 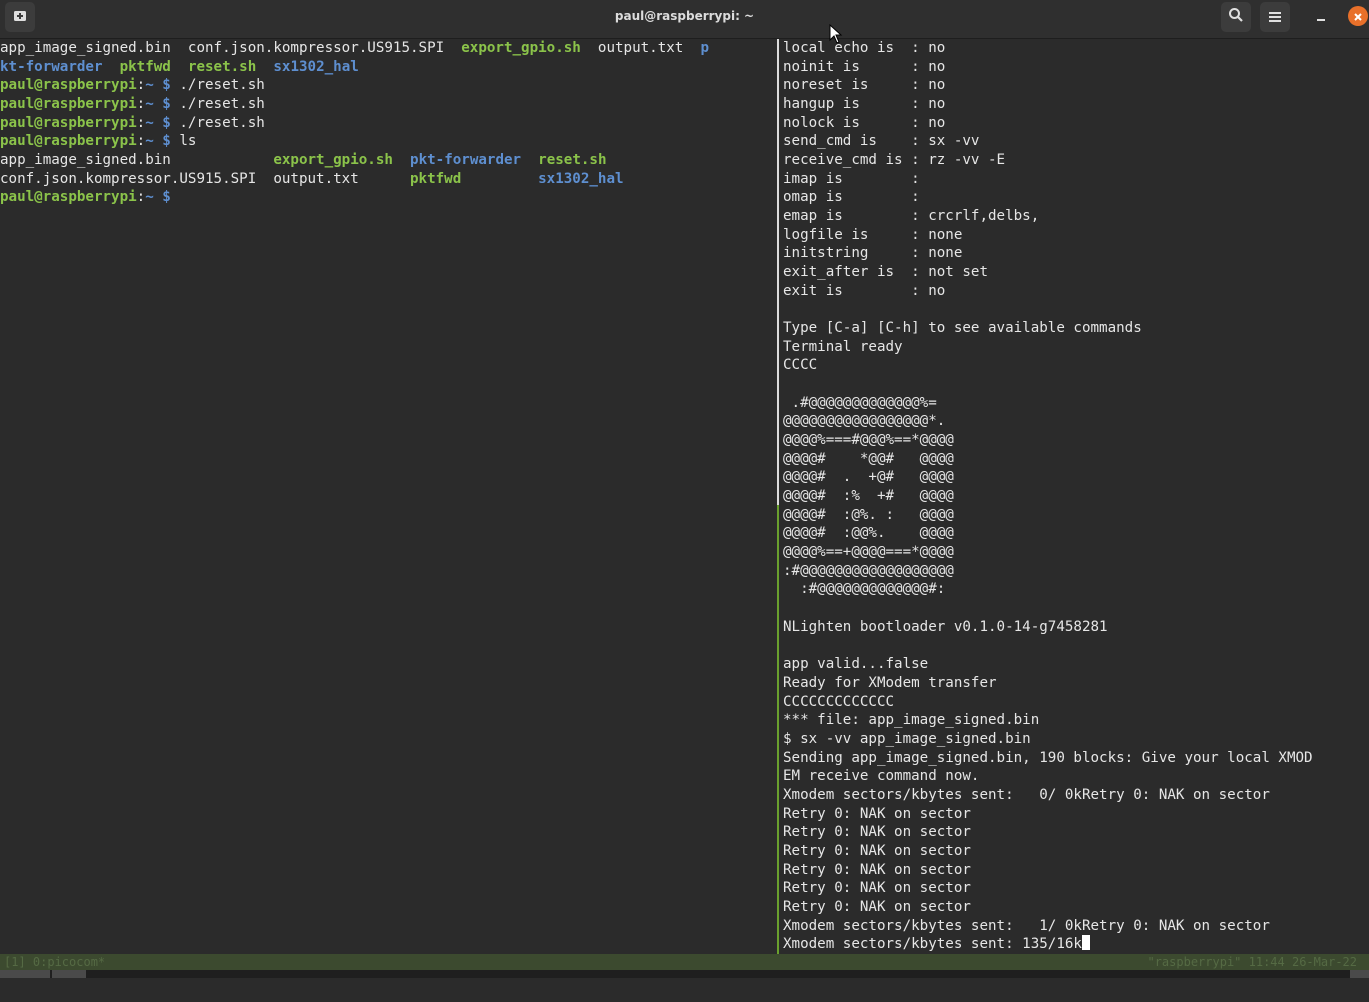 I want to click on menu-button, so click(x=1275, y=17).